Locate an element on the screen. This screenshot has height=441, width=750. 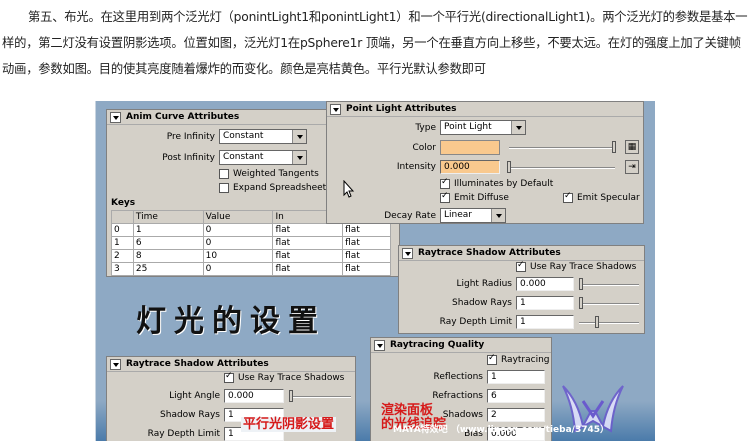
table-cell: 3 is located at coordinates (122, 269).